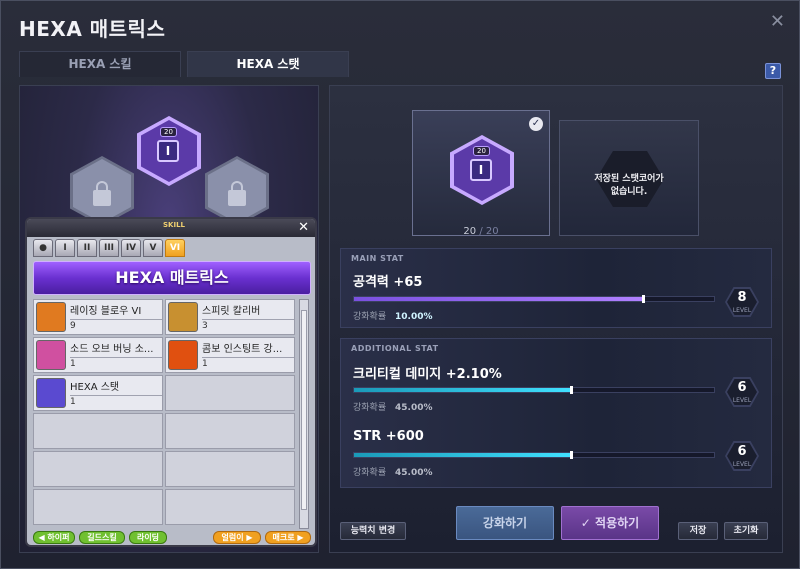  I want to click on skill-window-tag: SKILL, so click(174, 225).